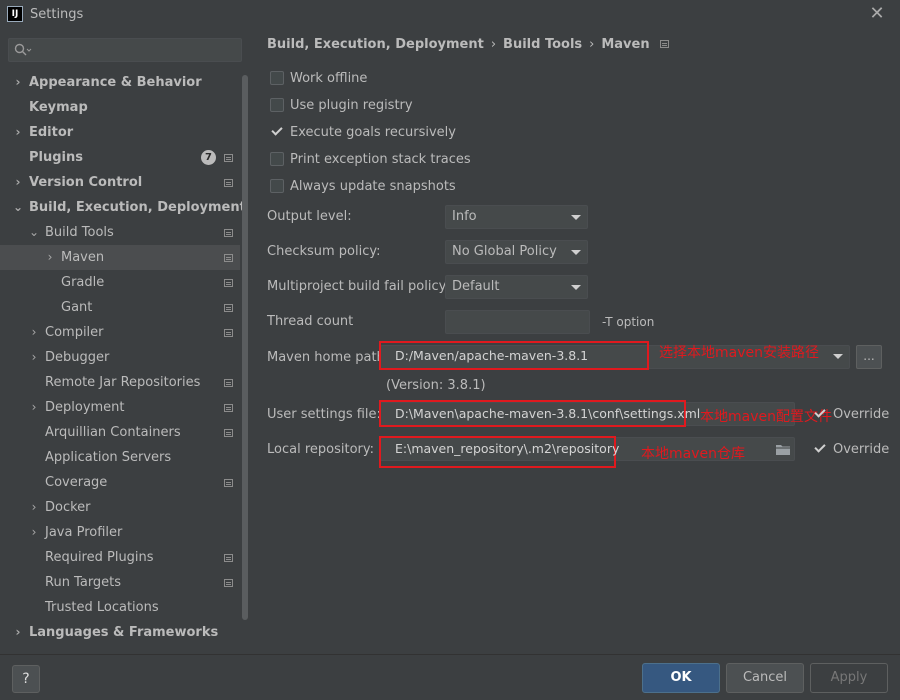 This screenshot has height=700, width=900. Describe the element at coordinates (820, 449) in the screenshot. I see `local-repo-override-checkbox` at that location.